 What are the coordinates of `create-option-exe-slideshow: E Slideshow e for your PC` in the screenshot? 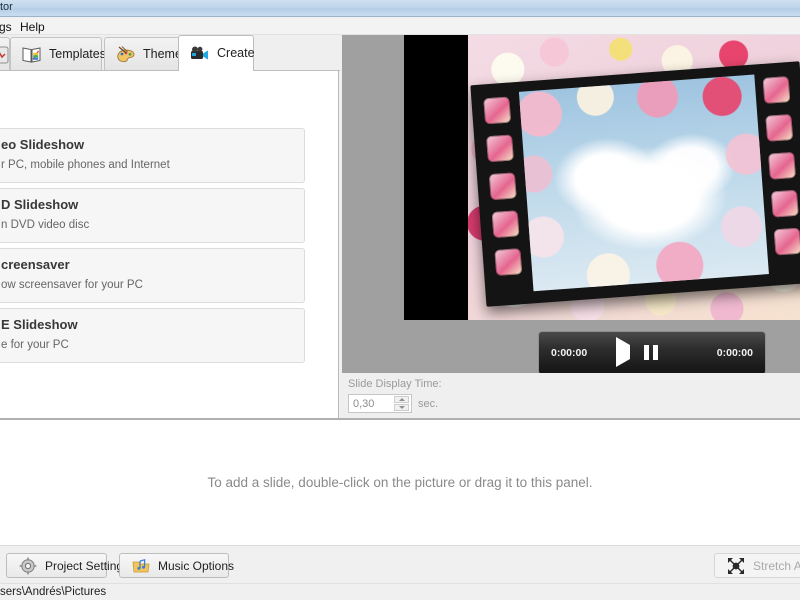 It's located at (152, 335).